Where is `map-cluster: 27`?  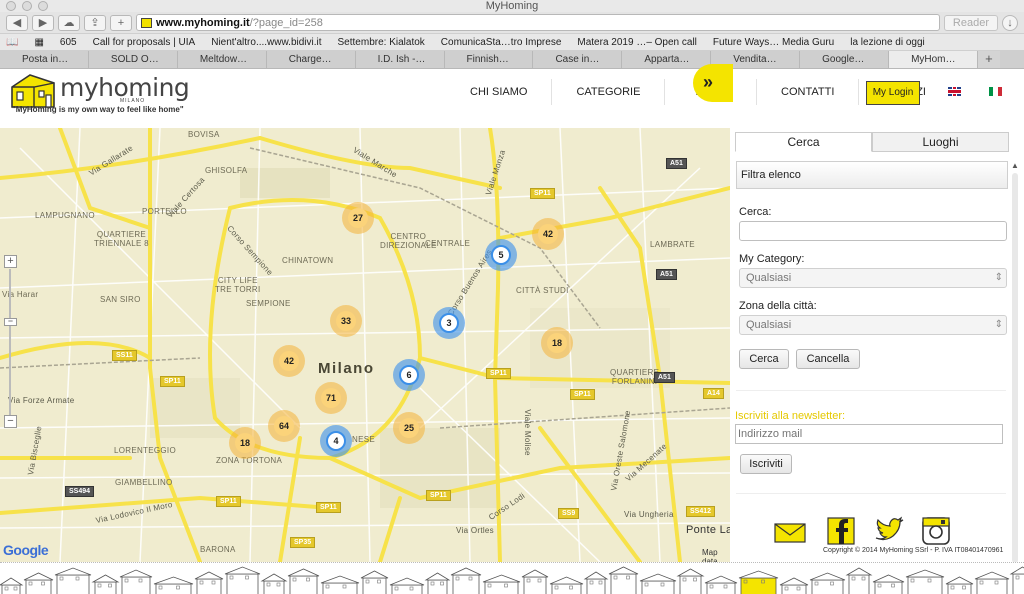
map-cluster: 27 is located at coordinates (358, 218).